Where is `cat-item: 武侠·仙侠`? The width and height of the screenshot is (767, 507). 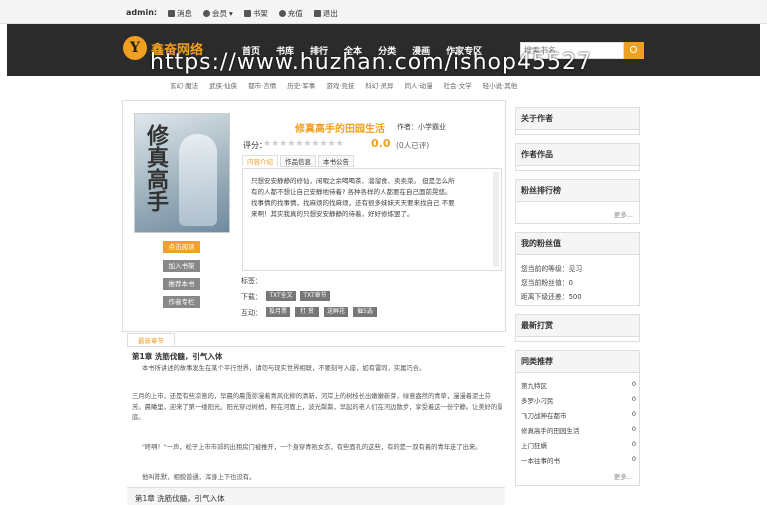
cat-item: 武侠·仙侠 is located at coordinates (223, 85).